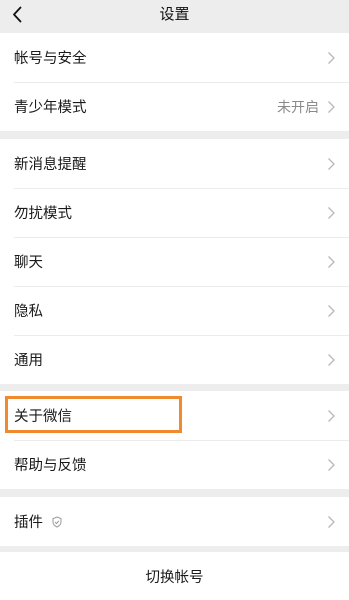 The height and width of the screenshot is (600, 349). What do you see at coordinates (50, 466) in the screenshot?
I see `settings-item-label: 帮助与反馈` at bounding box center [50, 466].